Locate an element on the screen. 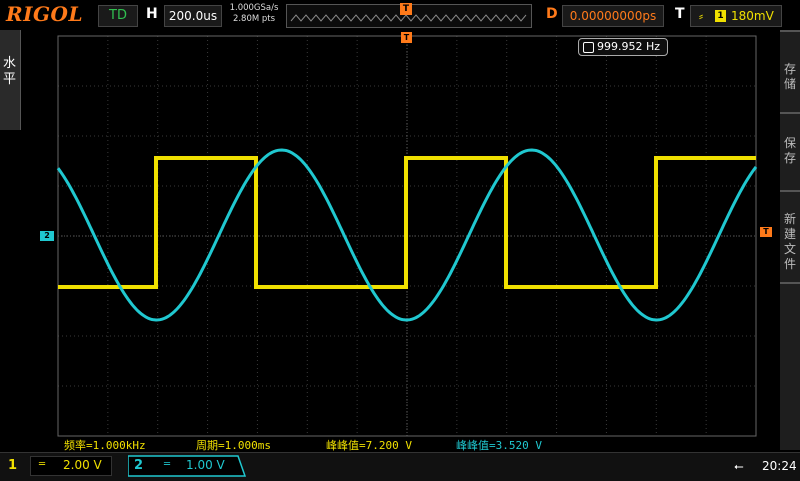 The height and width of the screenshot is (481, 800). measurement-period: 周期=1.000ms is located at coordinates (233, 445).